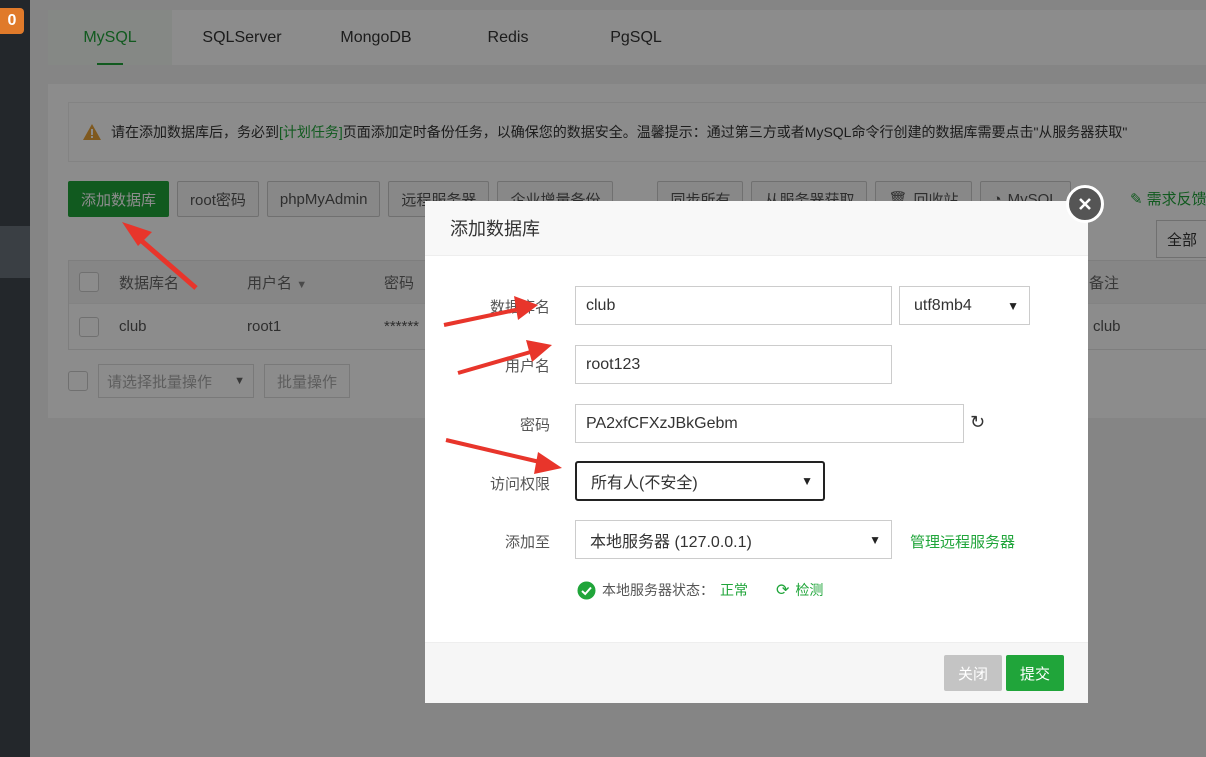  I want to click on manage-remote-server-link: 管理远程服务器, so click(962, 541).